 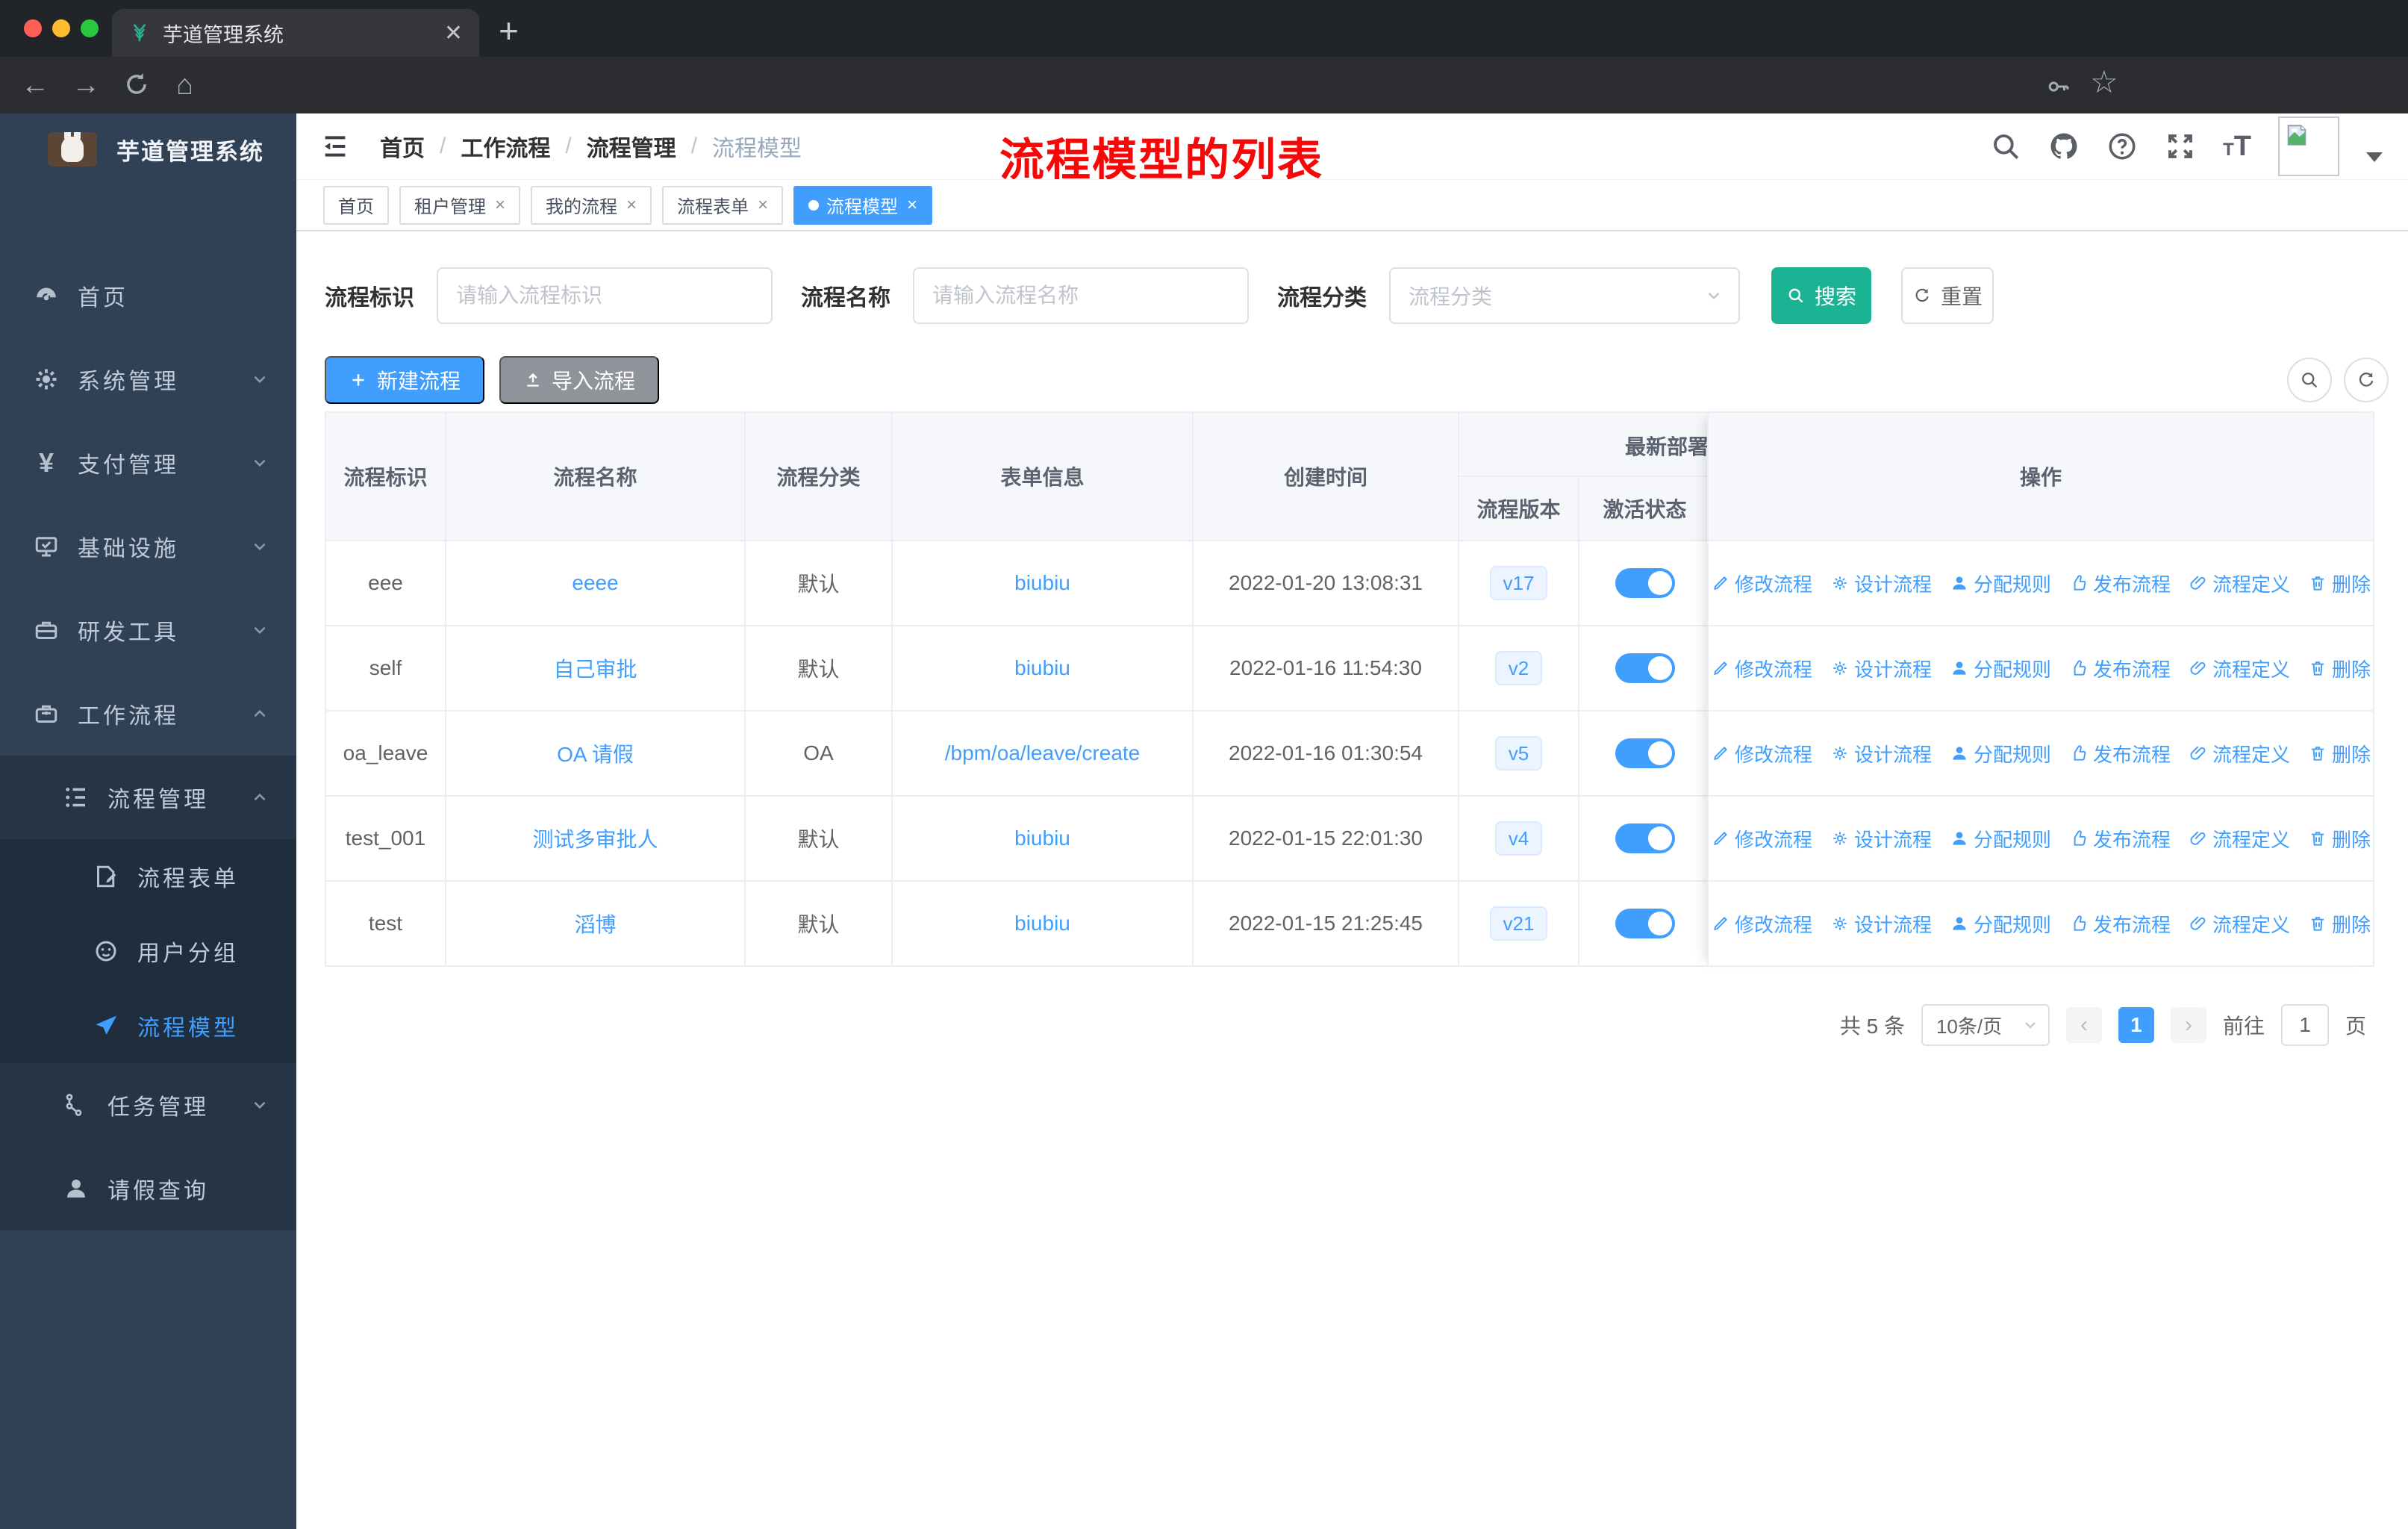 I want to click on process-name-link: 滔博, so click(x=595, y=924).